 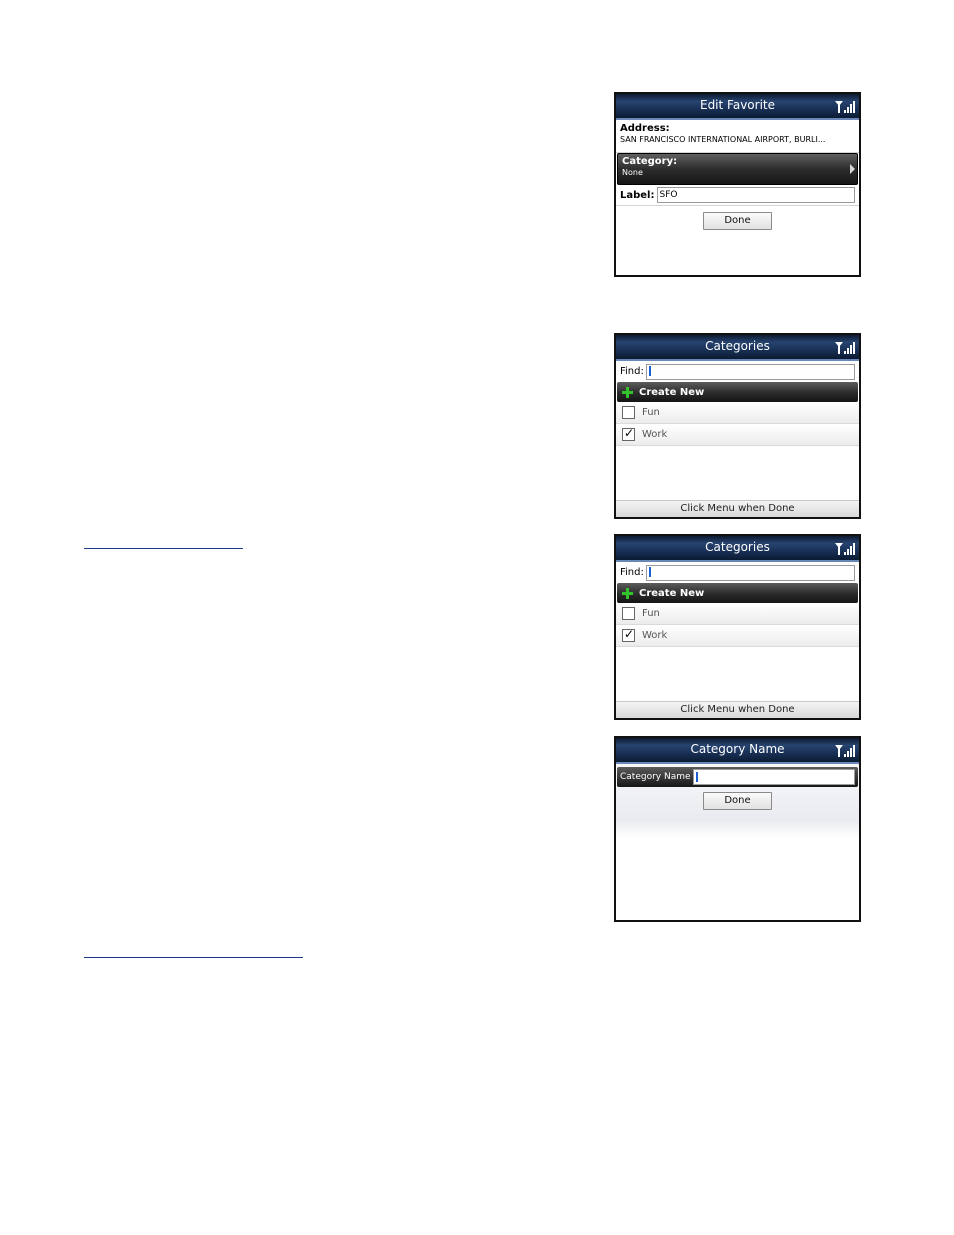 I want to click on title-bar: Category Name, so click(x=737, y=751).